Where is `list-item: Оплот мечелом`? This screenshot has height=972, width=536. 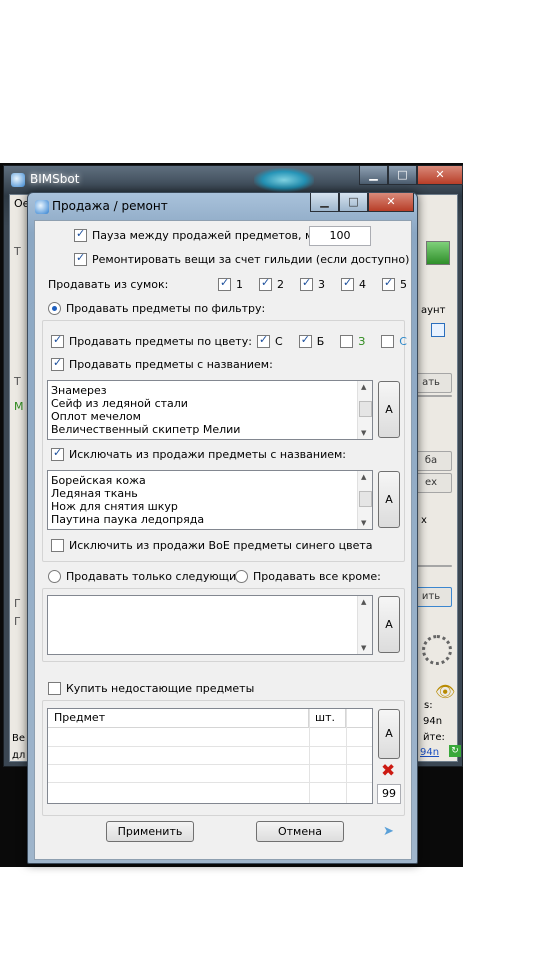
list-item: Оплот мечелом is located at coordinates (210, 416).